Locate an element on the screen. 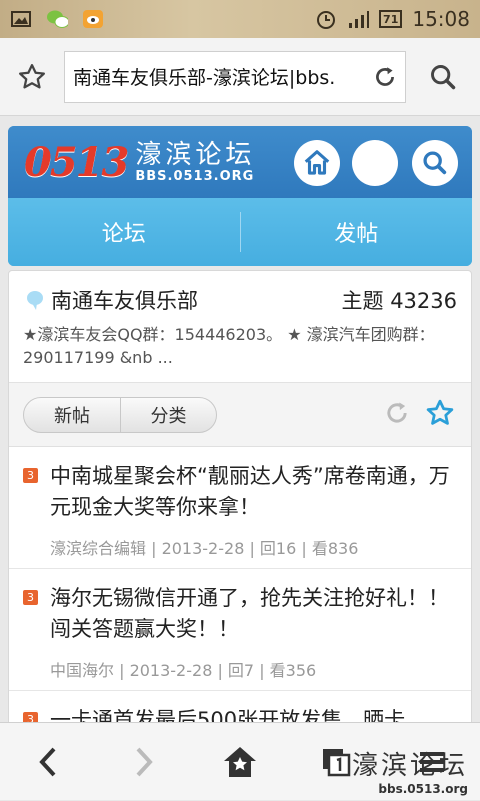  favorite-button is located at coordinates (440, 415).